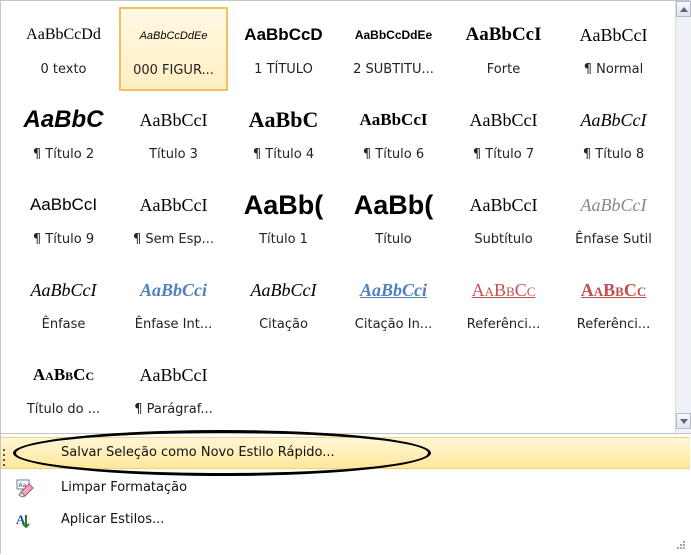 The height and width of the screenshot is (555, 691). Describe the element at coordinates (4, 457) in the screenshot. I see `drag-dots-icon` at that location.